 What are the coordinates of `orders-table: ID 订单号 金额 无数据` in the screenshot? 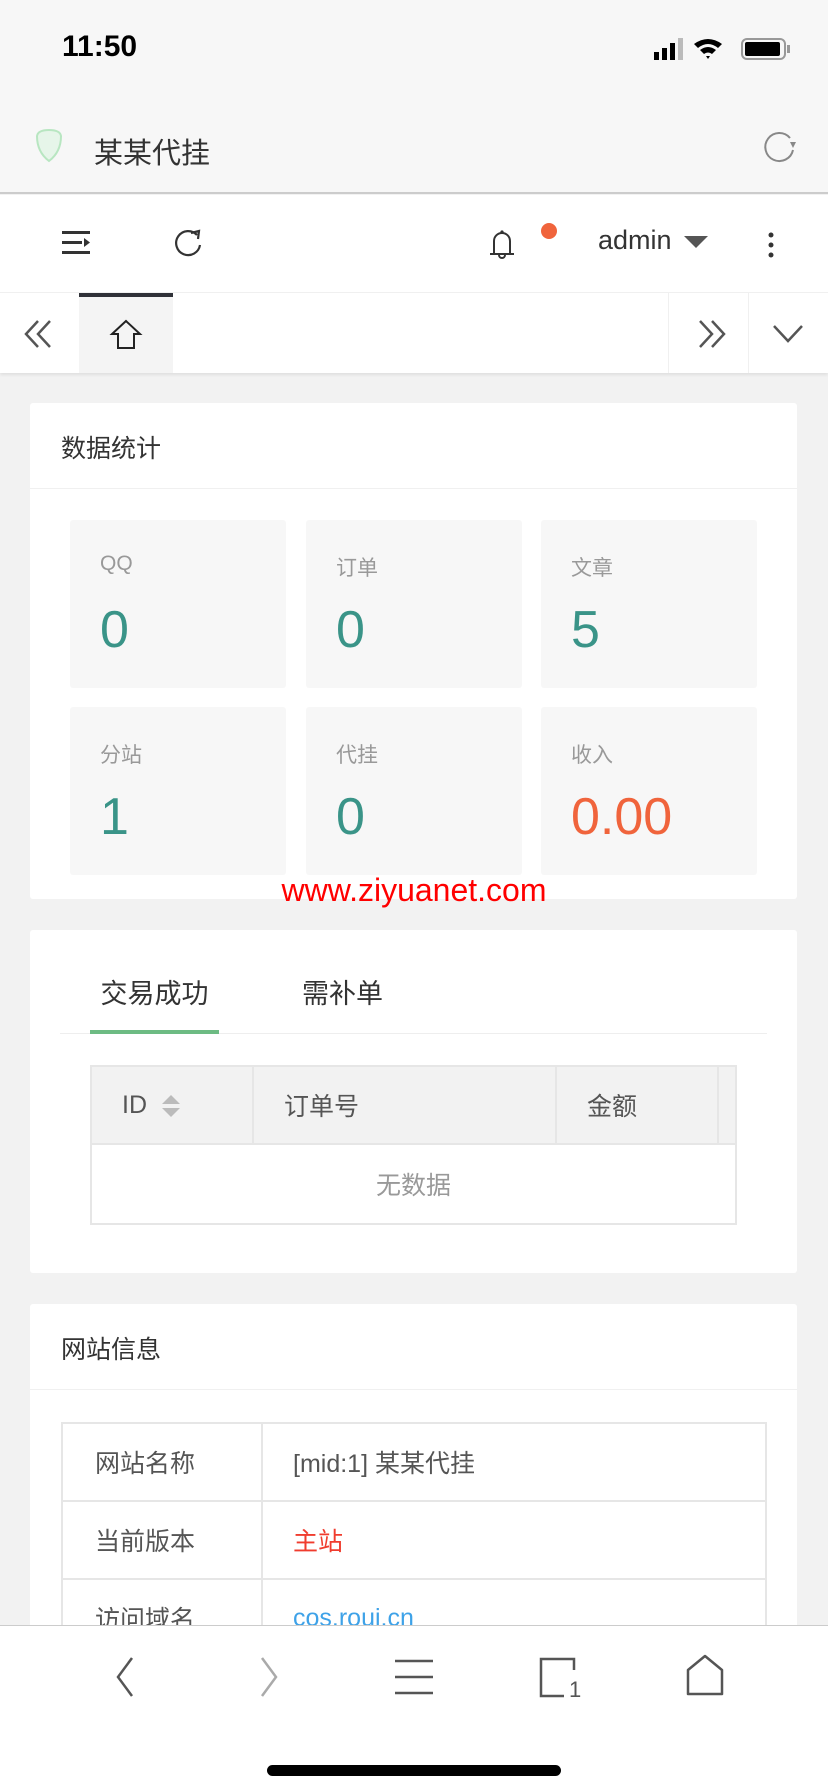 It's located at (413, 1145).